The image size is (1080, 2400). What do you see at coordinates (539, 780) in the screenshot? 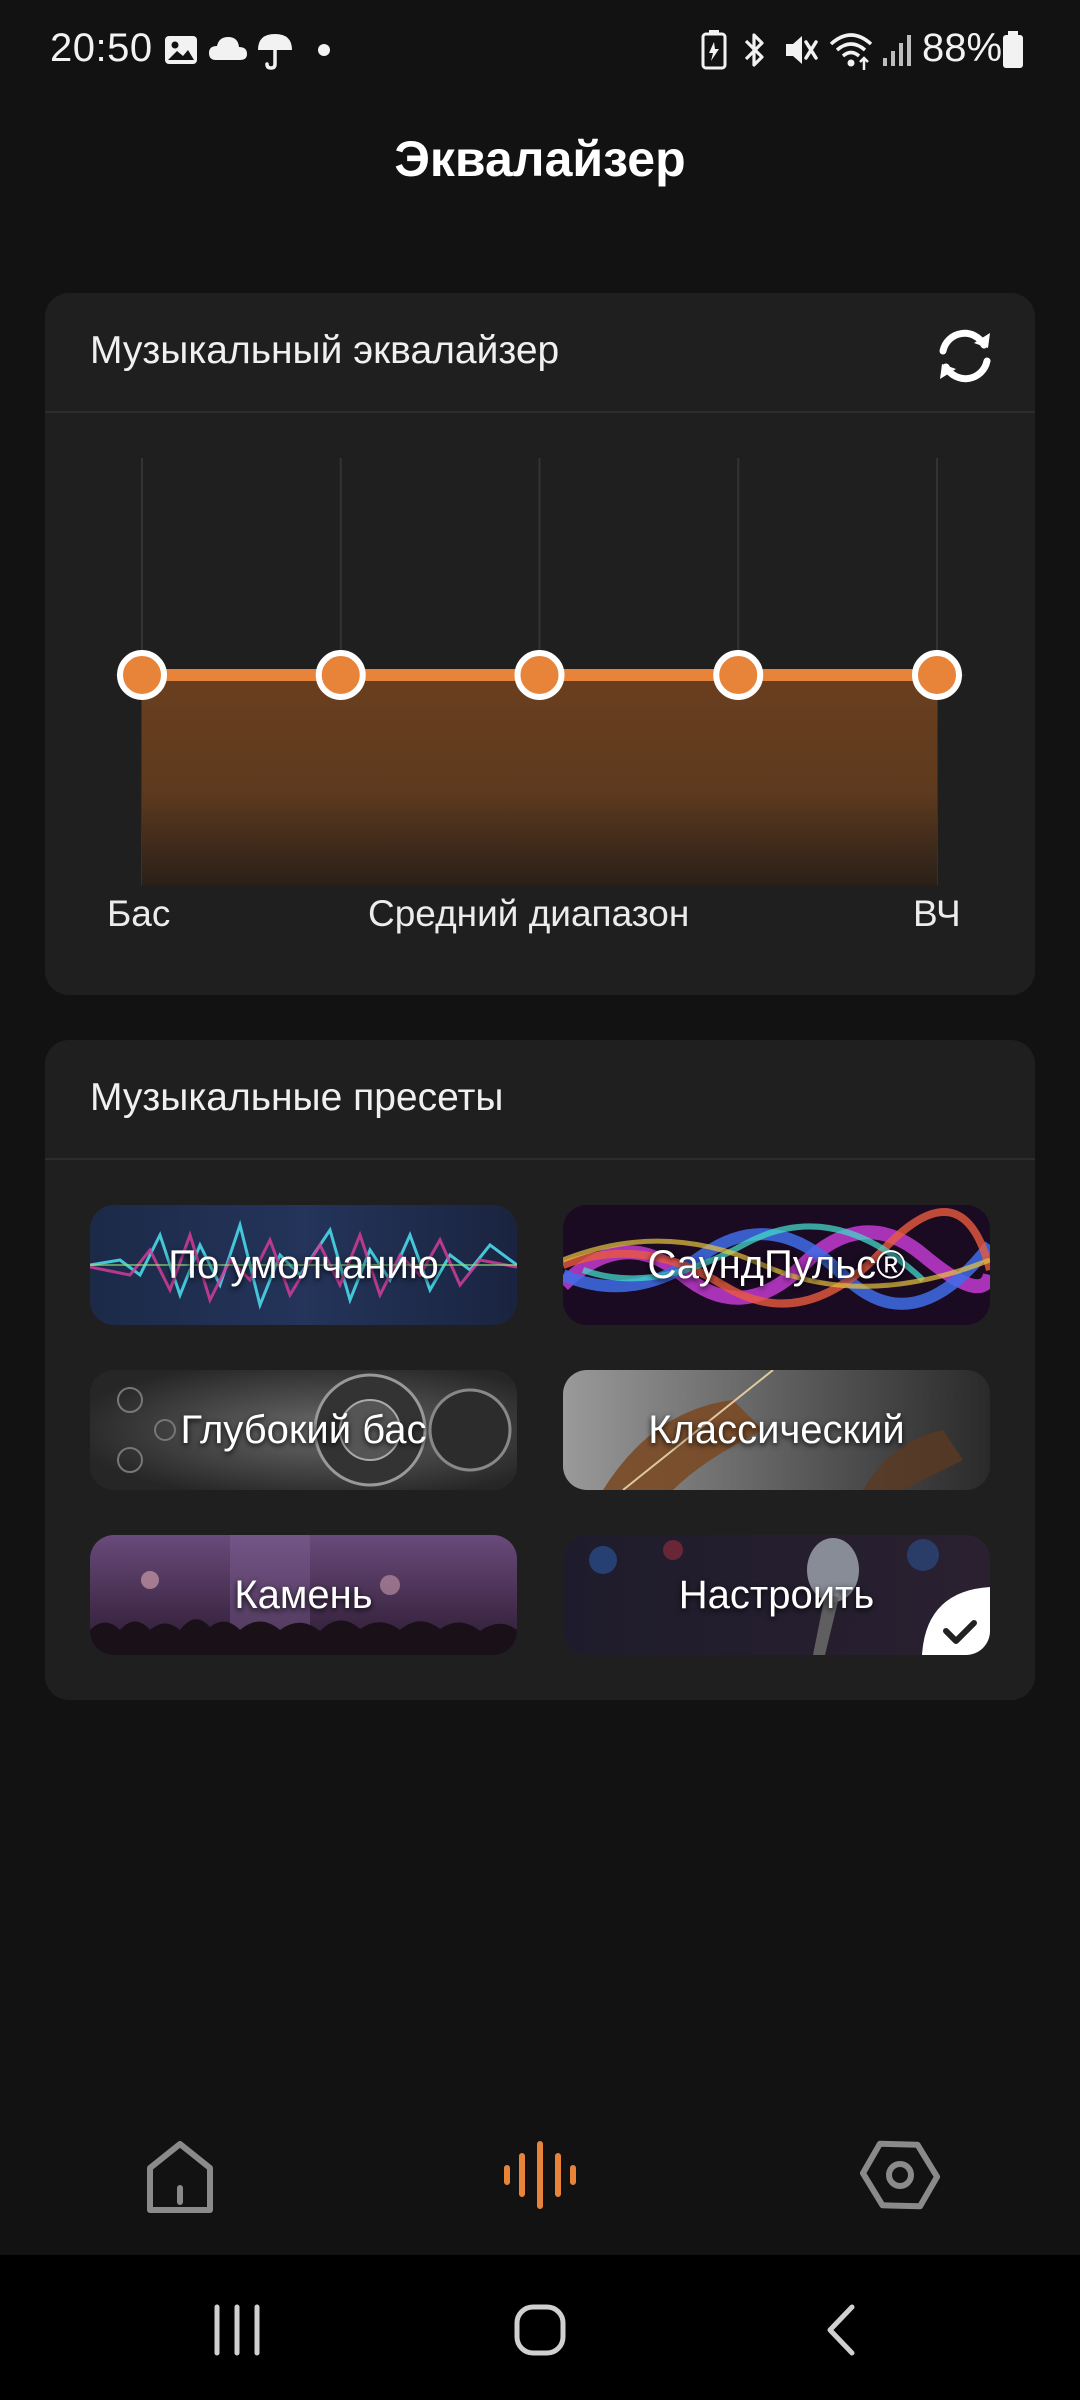
I see `equalizer-area` at bounding box center [539, 780].